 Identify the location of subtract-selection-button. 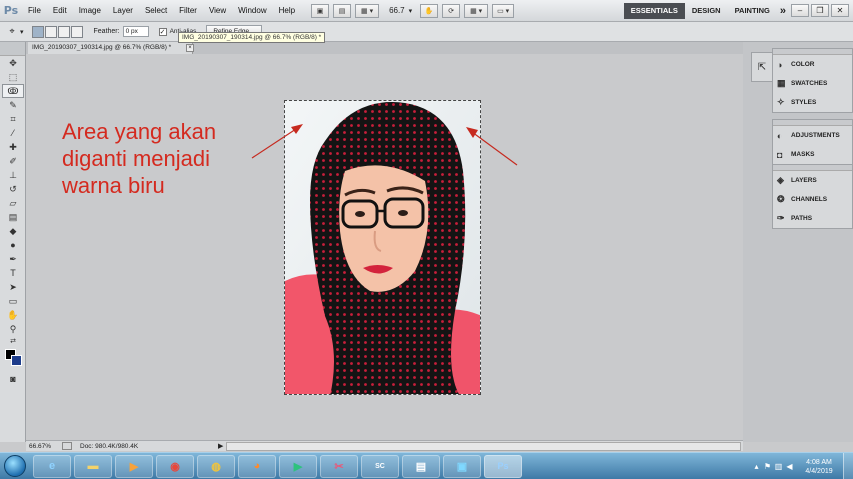
(63, 31).